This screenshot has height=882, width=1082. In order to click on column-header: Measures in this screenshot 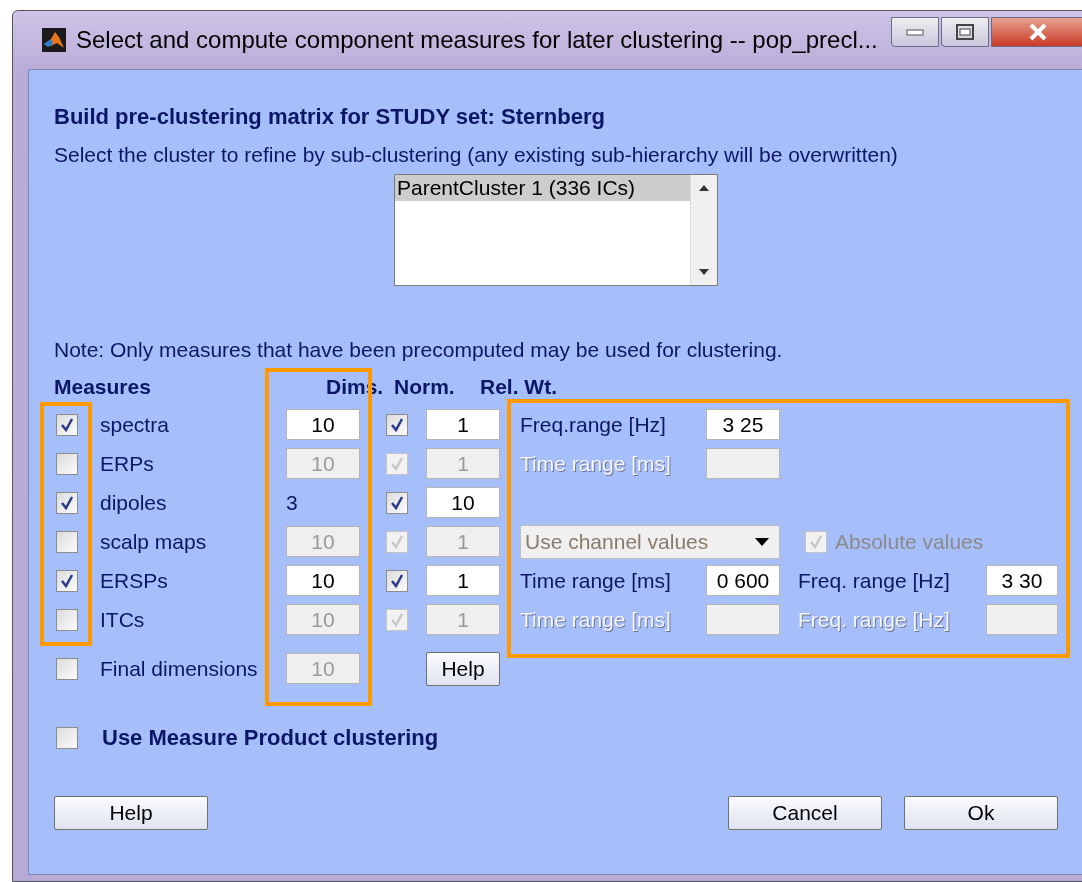, I will do `click(102, 387)`.